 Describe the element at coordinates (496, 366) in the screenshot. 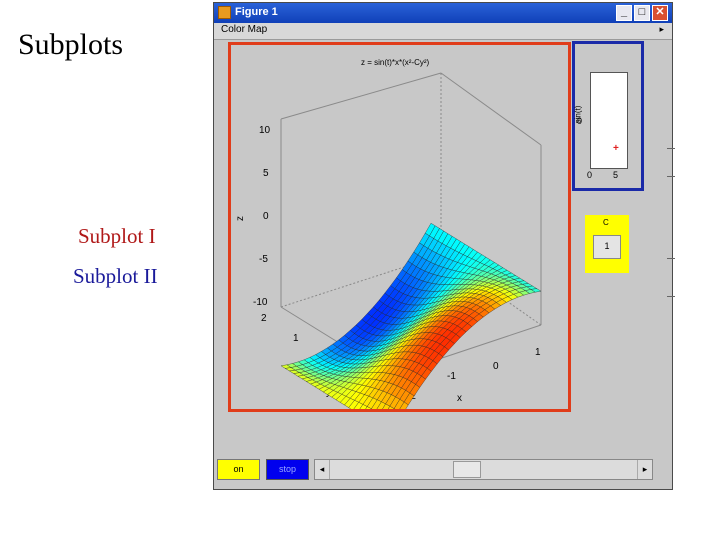

I see `x-tick: 0` at that location.